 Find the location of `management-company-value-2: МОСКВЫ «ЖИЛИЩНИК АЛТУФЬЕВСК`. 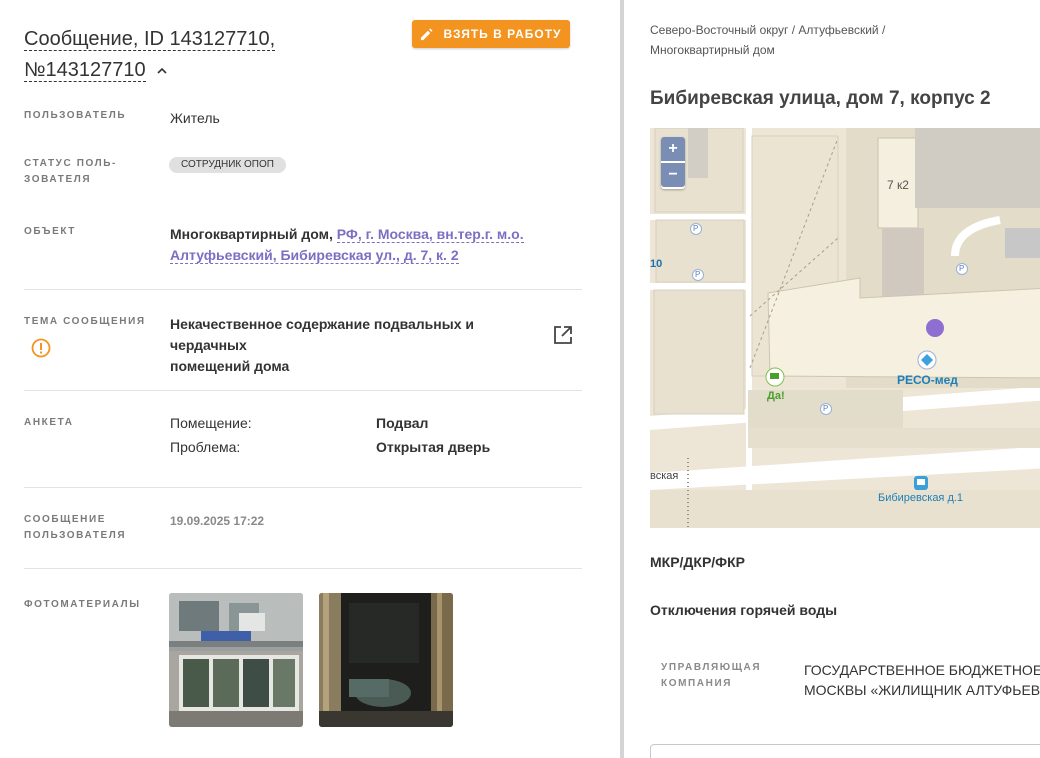

management-company-value-2: МОСКВЫ «ЖИЛИЩНИК АЛТУФЬЕВСК is located at coordinates (922, 690).